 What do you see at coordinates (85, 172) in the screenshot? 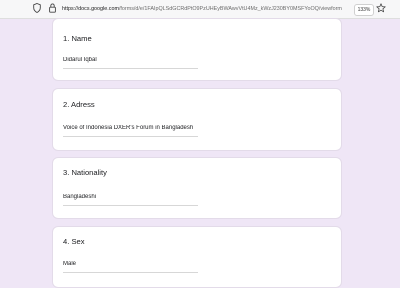
I see `question-title: 3. Nationality` at bounding box center [85, 172].